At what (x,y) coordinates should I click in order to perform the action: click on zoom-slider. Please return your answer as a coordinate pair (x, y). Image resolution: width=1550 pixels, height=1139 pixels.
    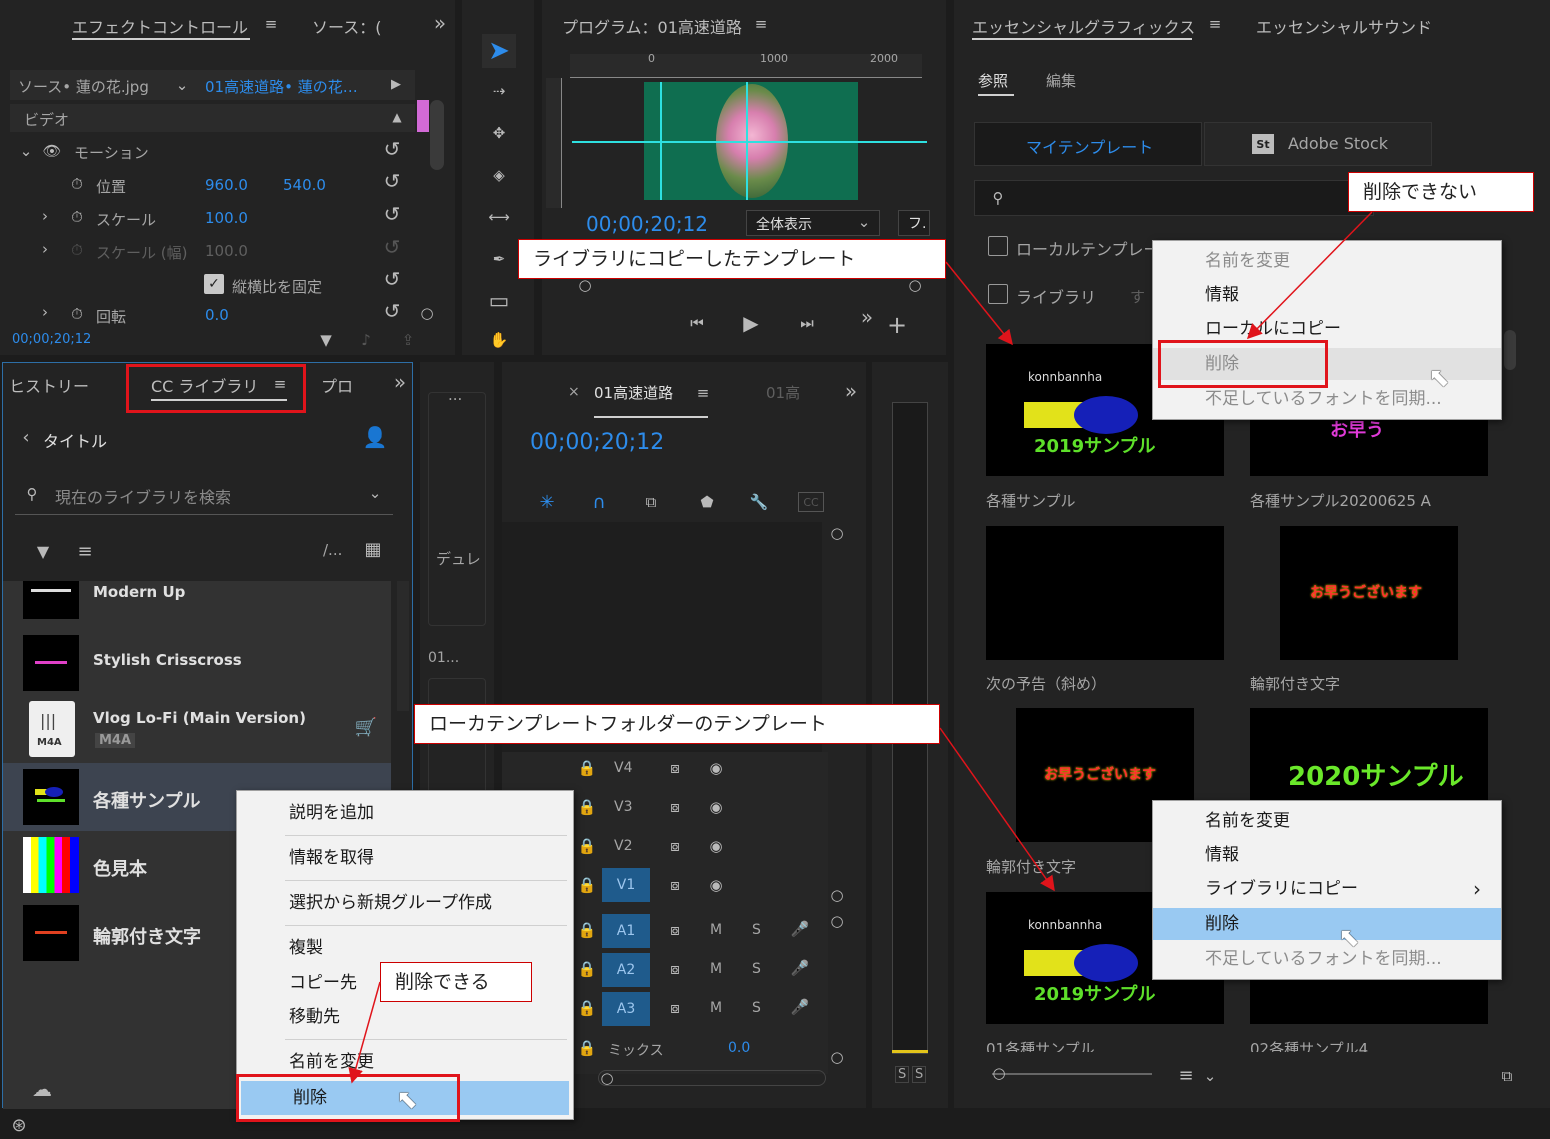
    Looking at the image, I should click on (1072, 1074).